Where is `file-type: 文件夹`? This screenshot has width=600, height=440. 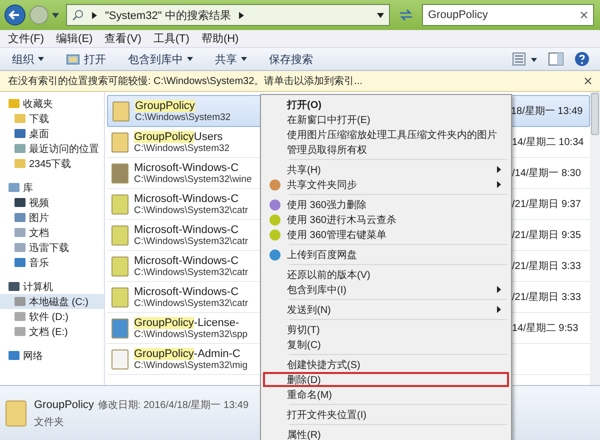
file-type: 文件夹 is located at coordinates (49, 422).